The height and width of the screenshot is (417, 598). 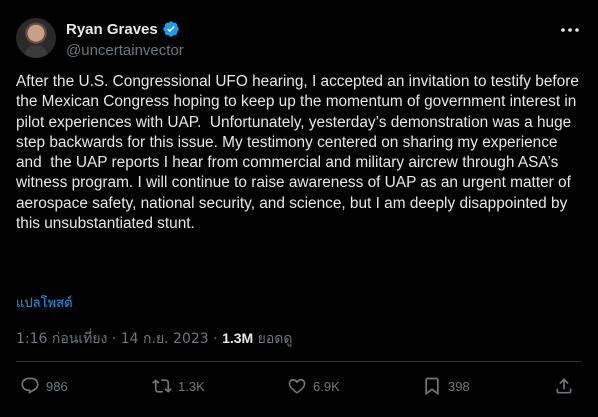 What do you see at coordinates (61, 339) in the screenshot?
I see `tweet-time: 1:16 ก่อนเที่ยง` at bounding box center [61, 339].